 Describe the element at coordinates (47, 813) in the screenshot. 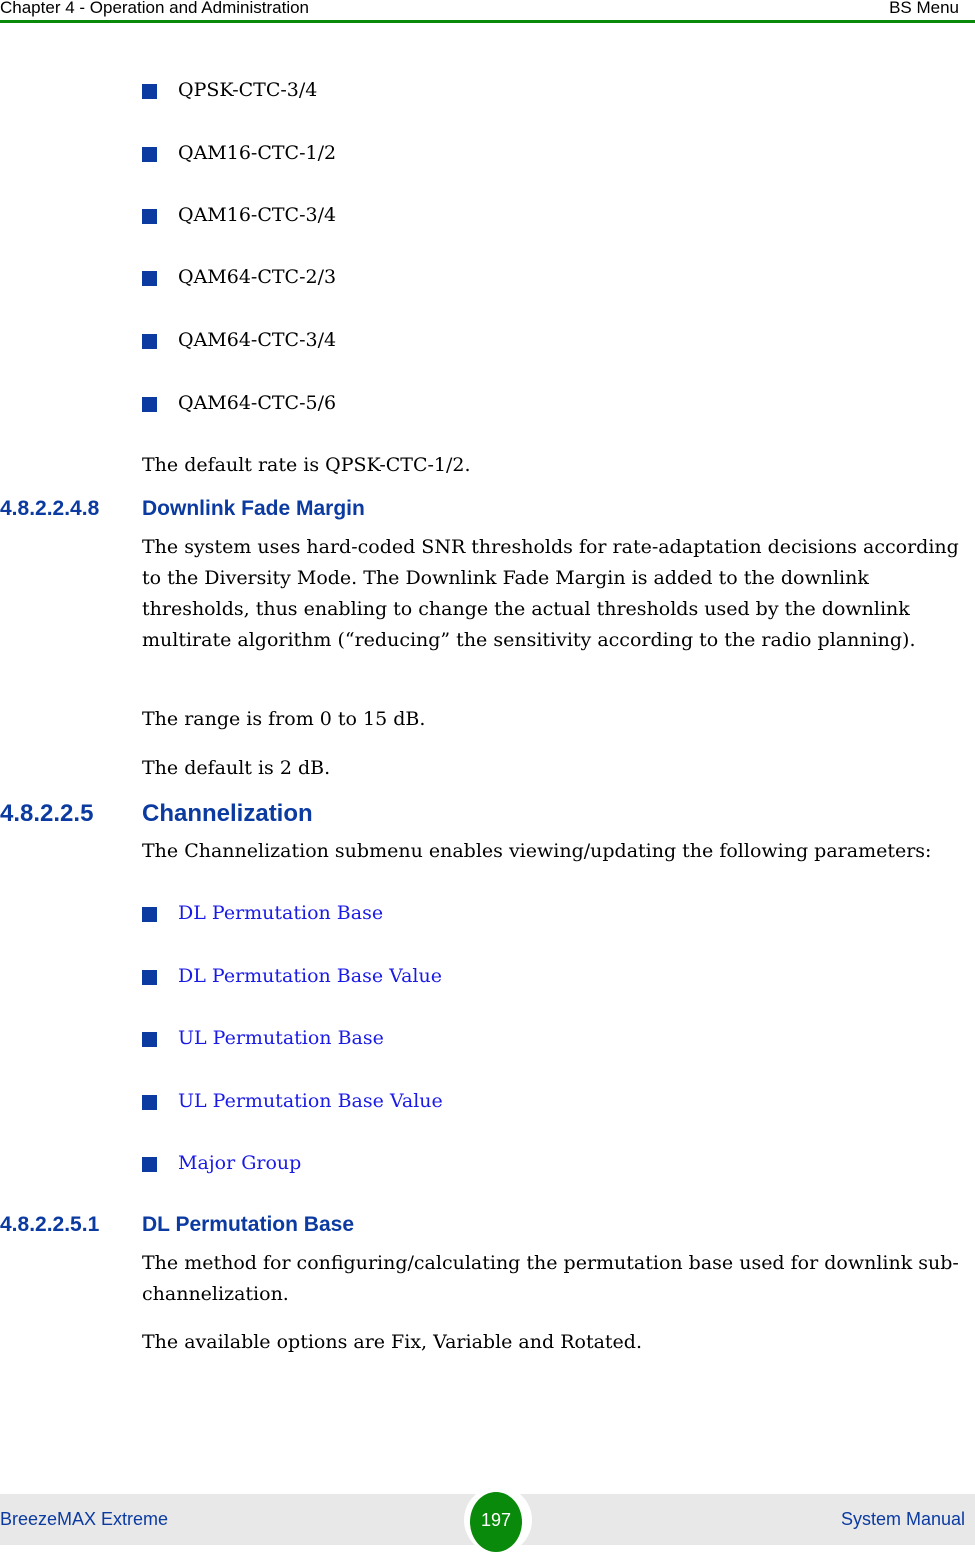

I see `section-number: 4.8.2.2.5` at that location.